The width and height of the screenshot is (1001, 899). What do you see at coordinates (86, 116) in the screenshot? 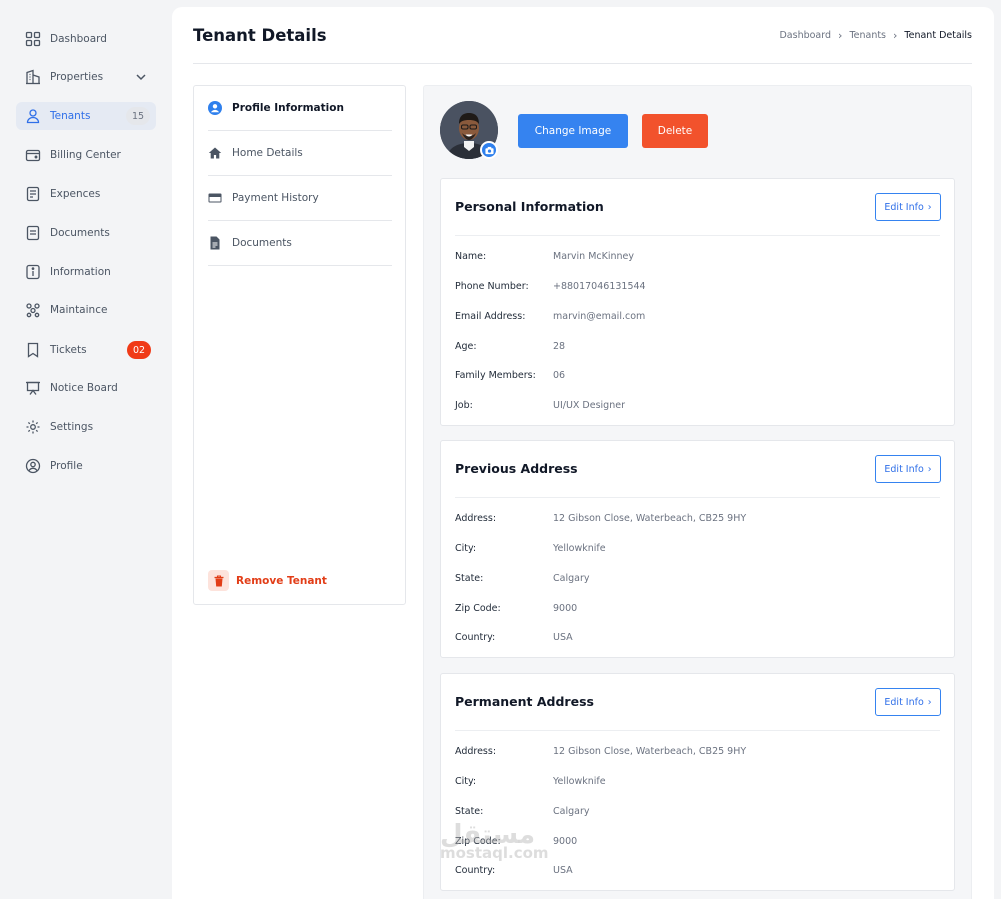
I see `sidebar-item-tenants: Tenants 15` at bounding box center [86, 116].